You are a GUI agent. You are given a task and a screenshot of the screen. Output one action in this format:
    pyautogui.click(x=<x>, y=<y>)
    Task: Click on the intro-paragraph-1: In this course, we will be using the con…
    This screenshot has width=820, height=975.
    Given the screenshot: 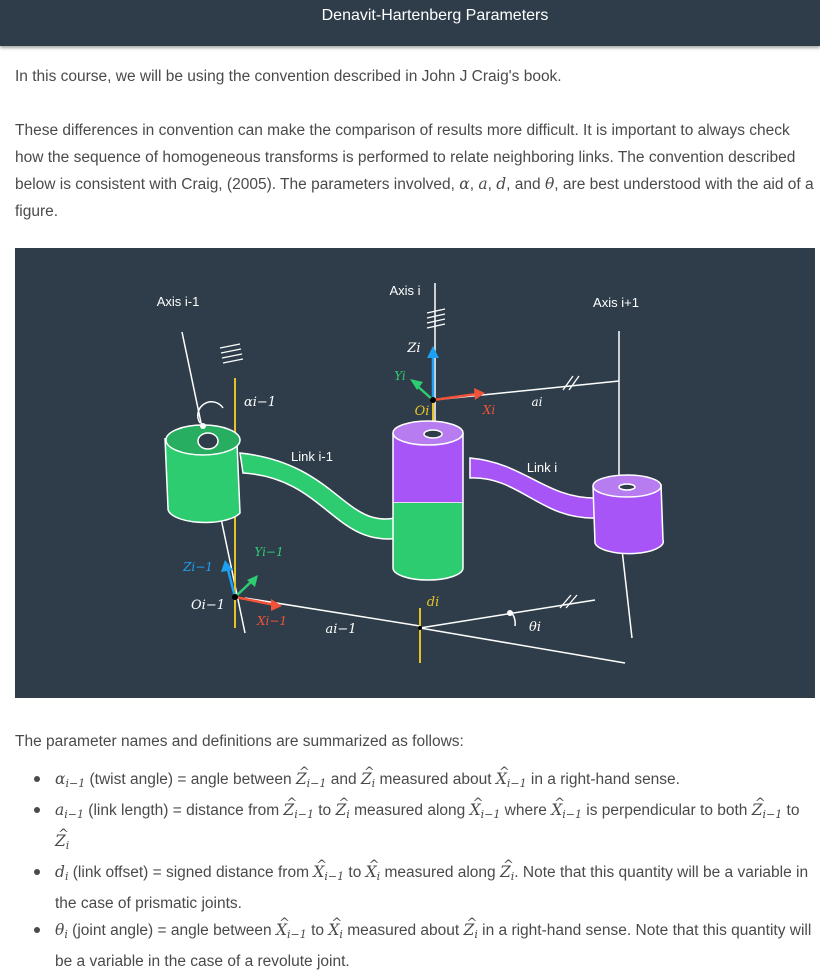 What is the action you would take?
    pyautogui.click(x=288, y=76)
    